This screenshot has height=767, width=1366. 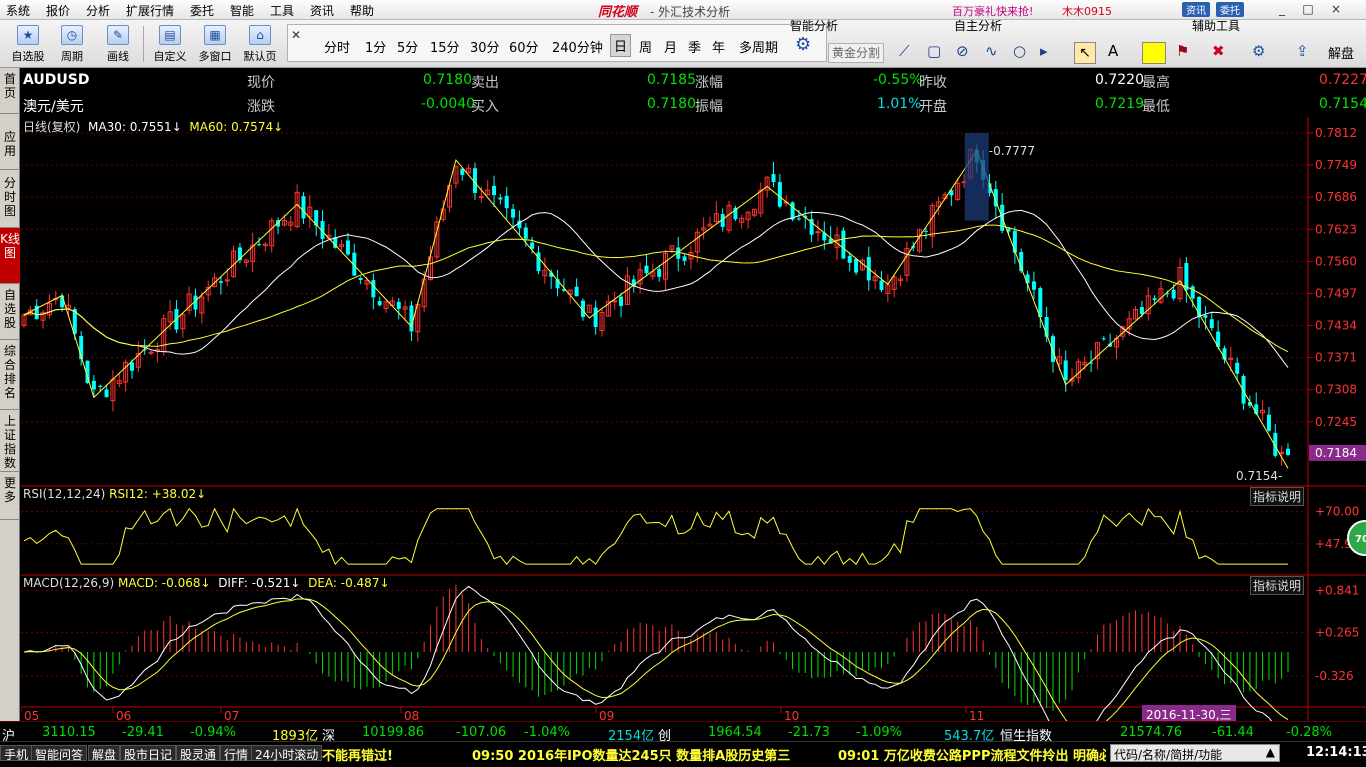 I want to click on period-week: 周, so click(x=645, y=46).